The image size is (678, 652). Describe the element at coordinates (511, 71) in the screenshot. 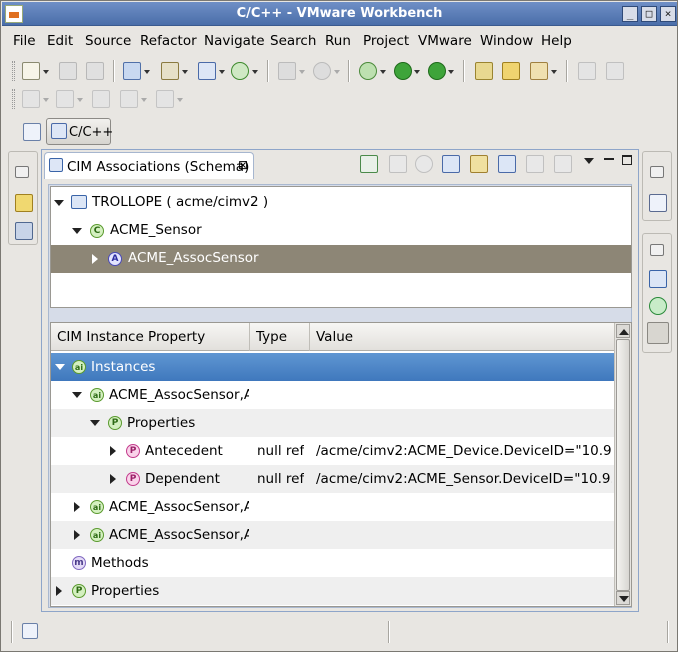

I see `open-folder-icon` at that location.